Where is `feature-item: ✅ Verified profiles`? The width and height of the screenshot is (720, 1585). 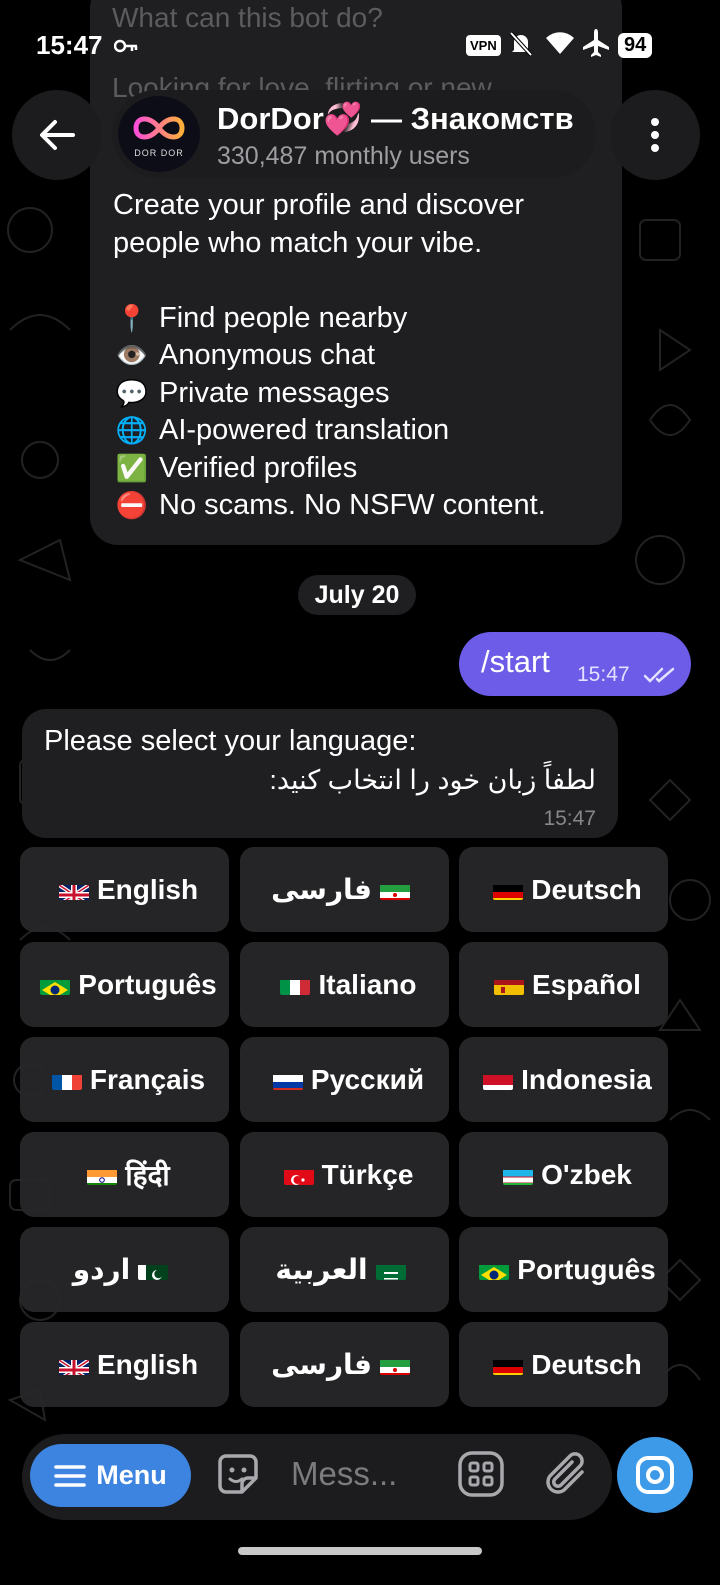 feature-item: ✅ Verified profiles is located at coordinates (363, 468).